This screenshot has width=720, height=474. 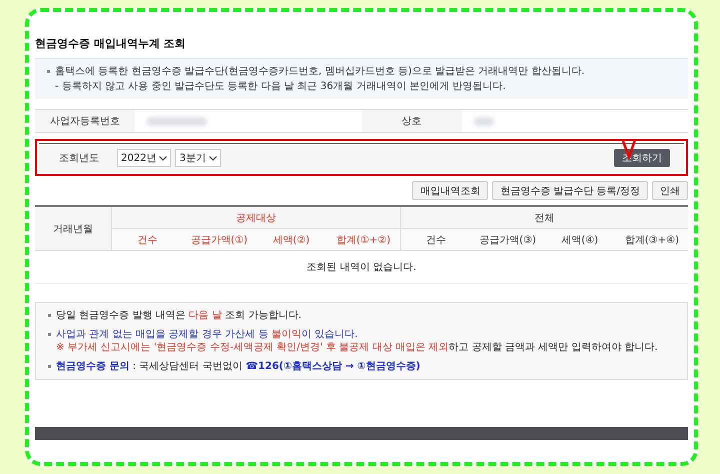 What do you see at coordinates (73, 229) in the screenshot?
I see `column-header: 거래년월` at bounding box center [73, 229].